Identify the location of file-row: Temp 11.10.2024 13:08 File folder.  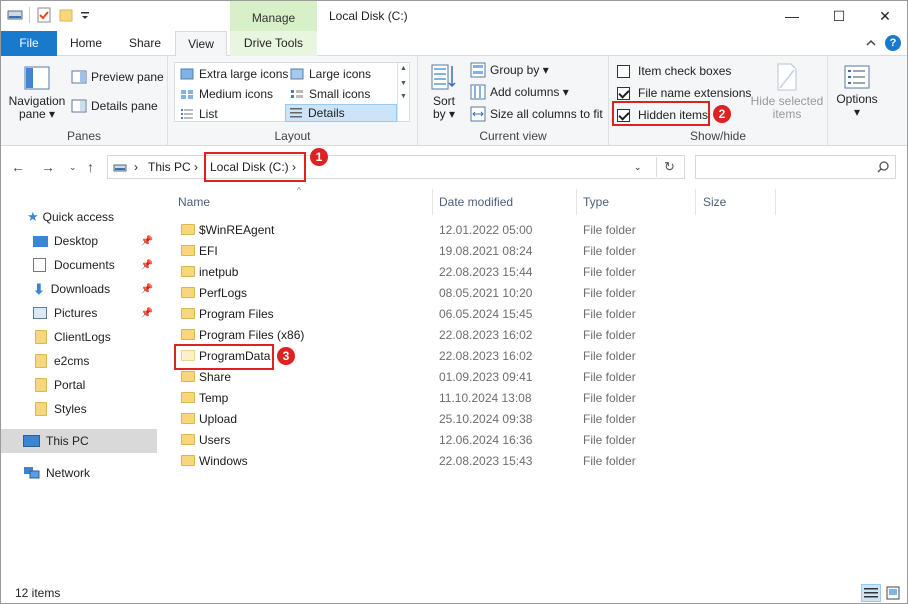
(413, 398).